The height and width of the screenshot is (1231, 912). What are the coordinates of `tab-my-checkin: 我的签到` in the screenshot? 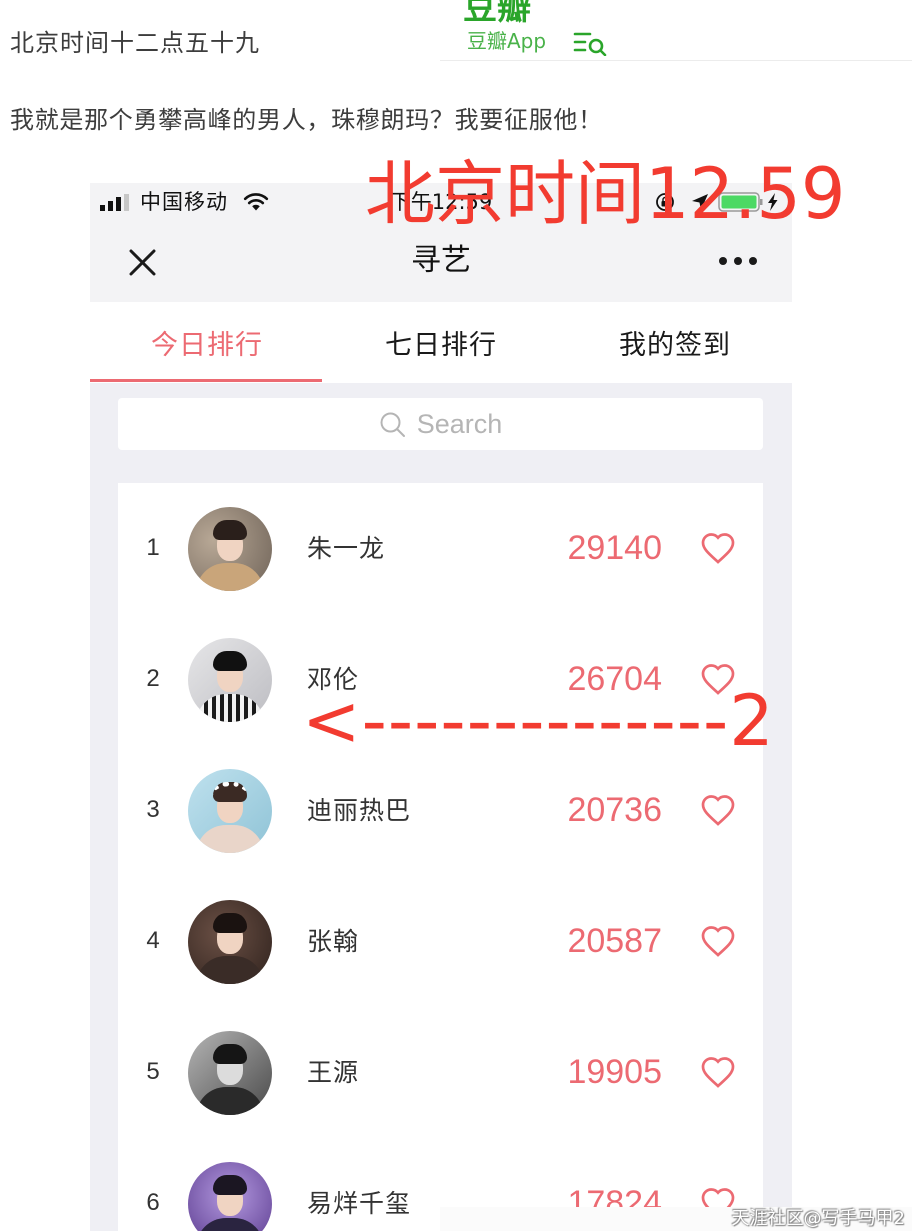 It's located at (675, 342).